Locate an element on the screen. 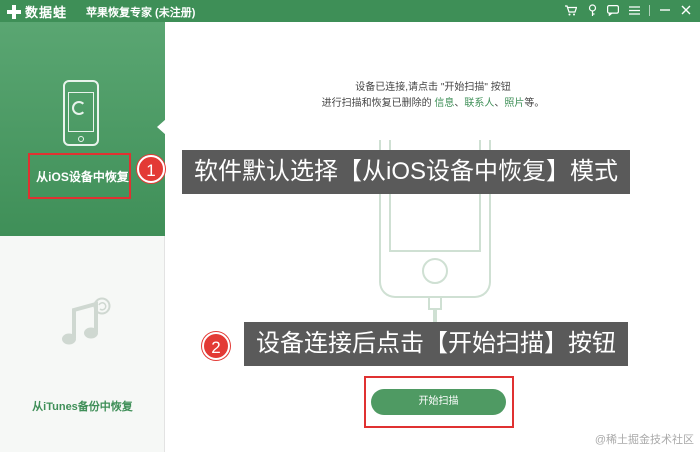 The width and height of the screenshot is (700, 452). key-icon is located at coordinates (592, 10).